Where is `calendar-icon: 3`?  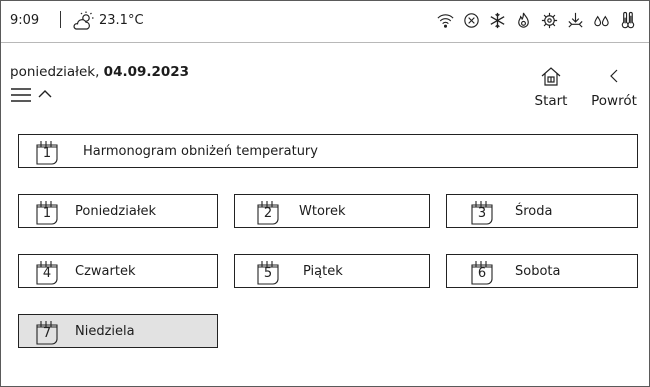 calendar-icon: 3 is located at coordinates (482, 212).